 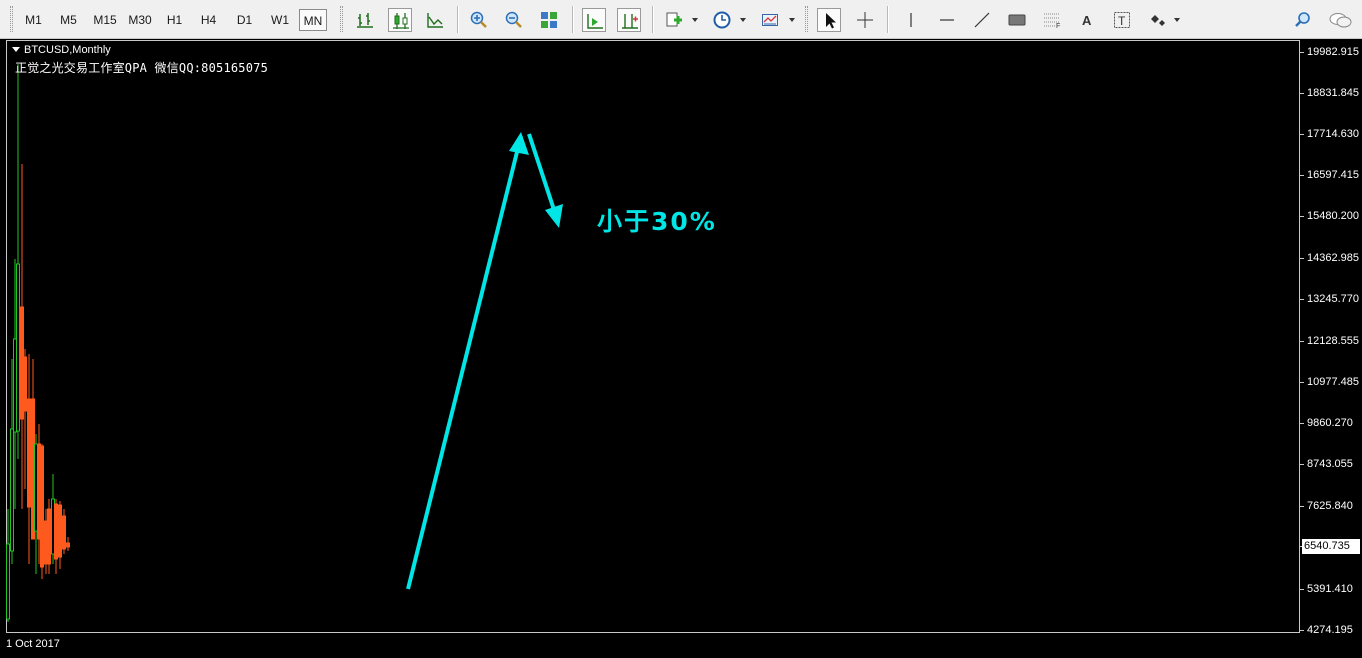 I want to click on price-axis-label: 16597.415, so click(x=1333, y=175).